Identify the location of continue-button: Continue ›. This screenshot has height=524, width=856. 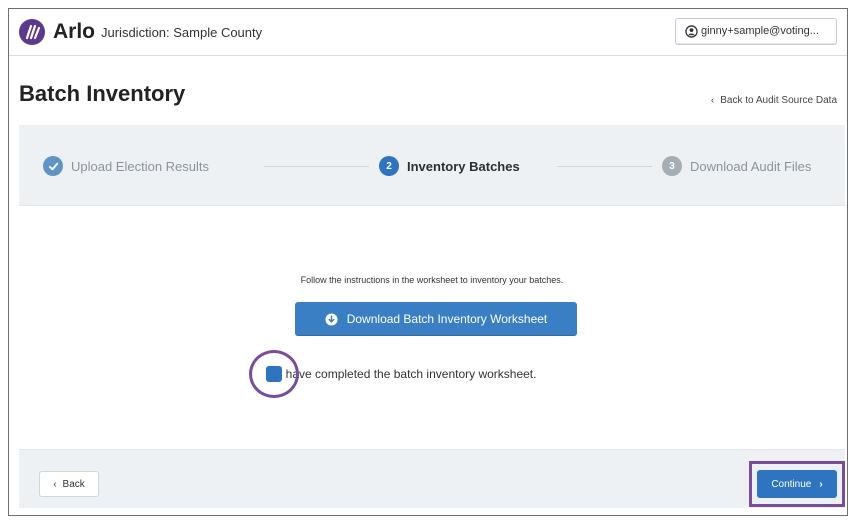
(797, 484).